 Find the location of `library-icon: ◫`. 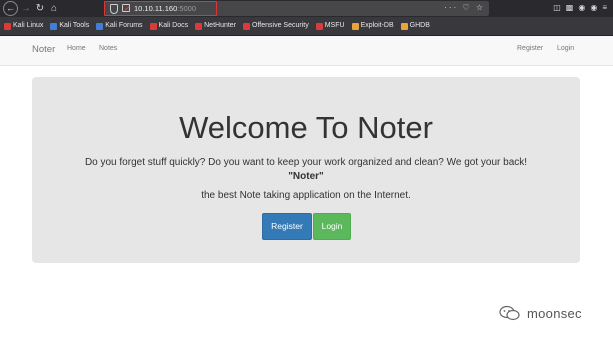

library-icon: ◫ is located at coordinates (557, 8).